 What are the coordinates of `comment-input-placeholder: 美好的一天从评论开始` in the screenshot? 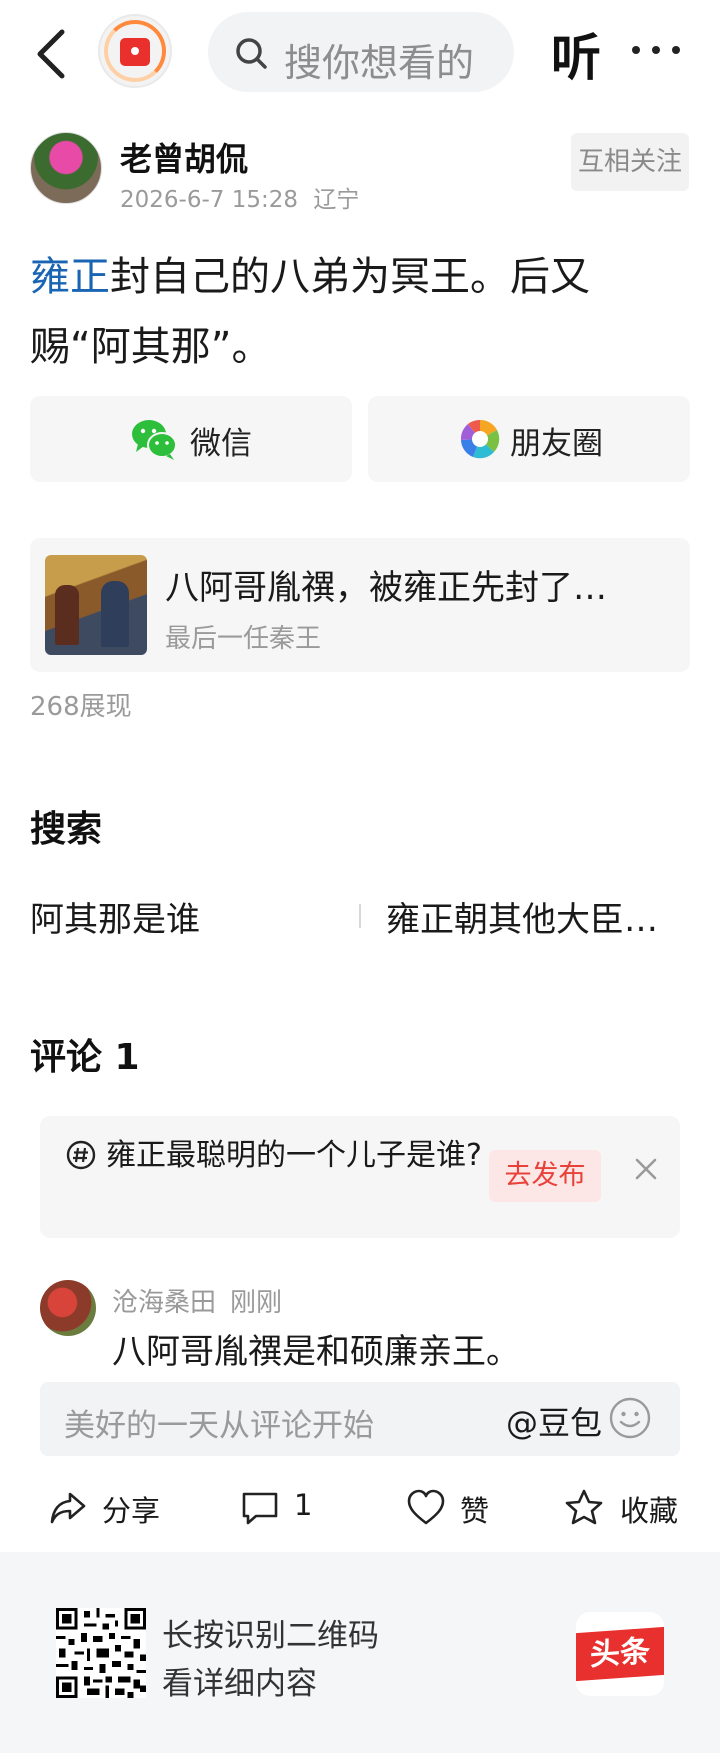 It's located at (219, 1426).